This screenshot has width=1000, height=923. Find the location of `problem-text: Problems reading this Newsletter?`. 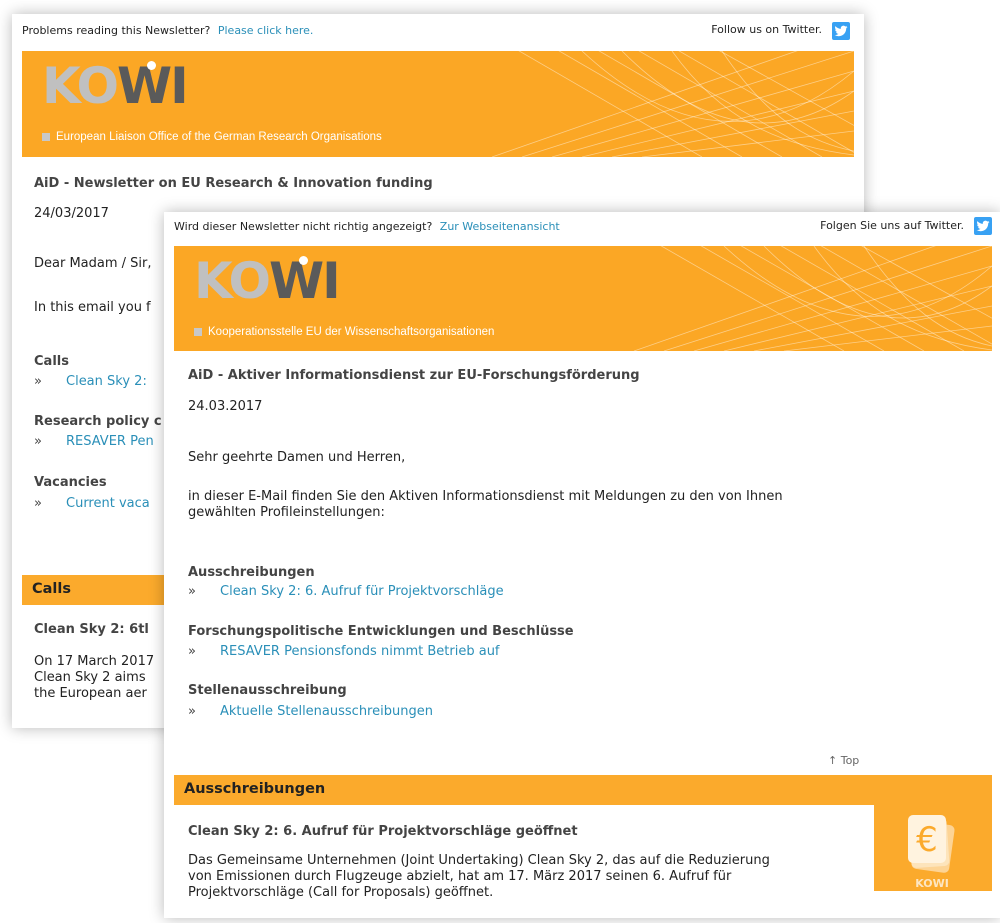

problem-text: Problems reading this Newsletter? is located at coordinates (116, 30).